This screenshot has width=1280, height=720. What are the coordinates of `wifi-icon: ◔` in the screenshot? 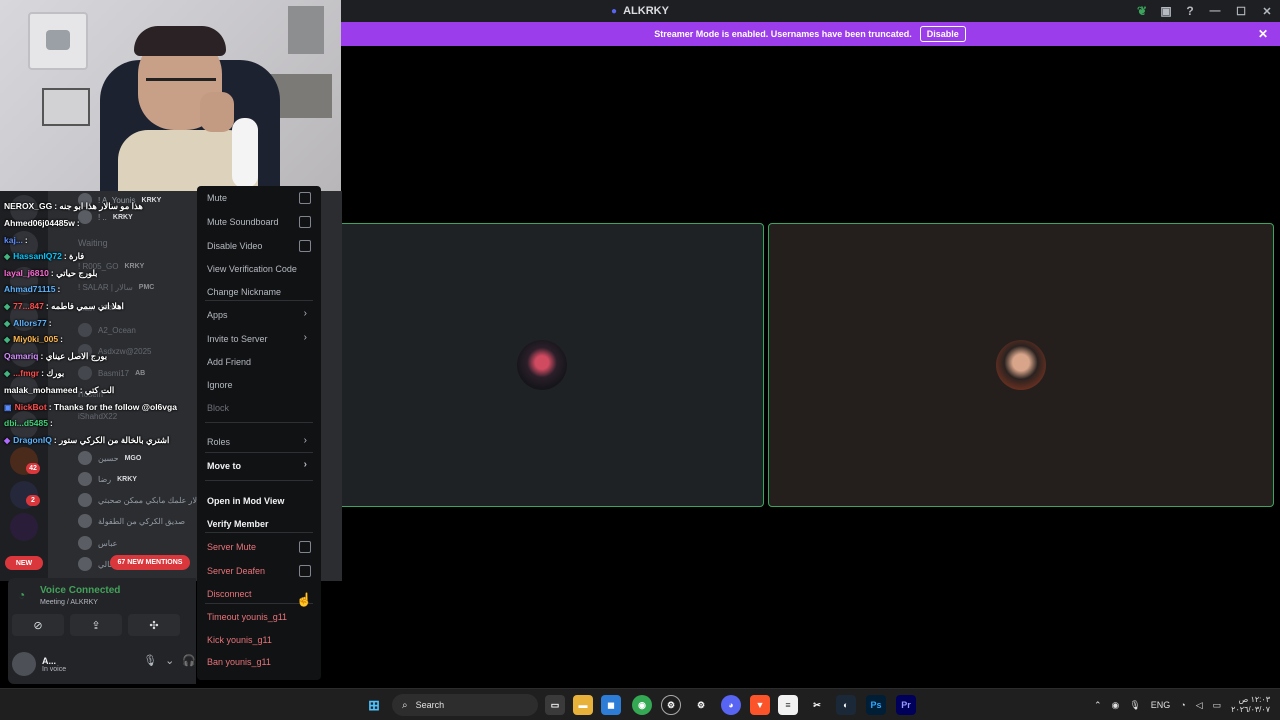 It's located at (1182, 705).